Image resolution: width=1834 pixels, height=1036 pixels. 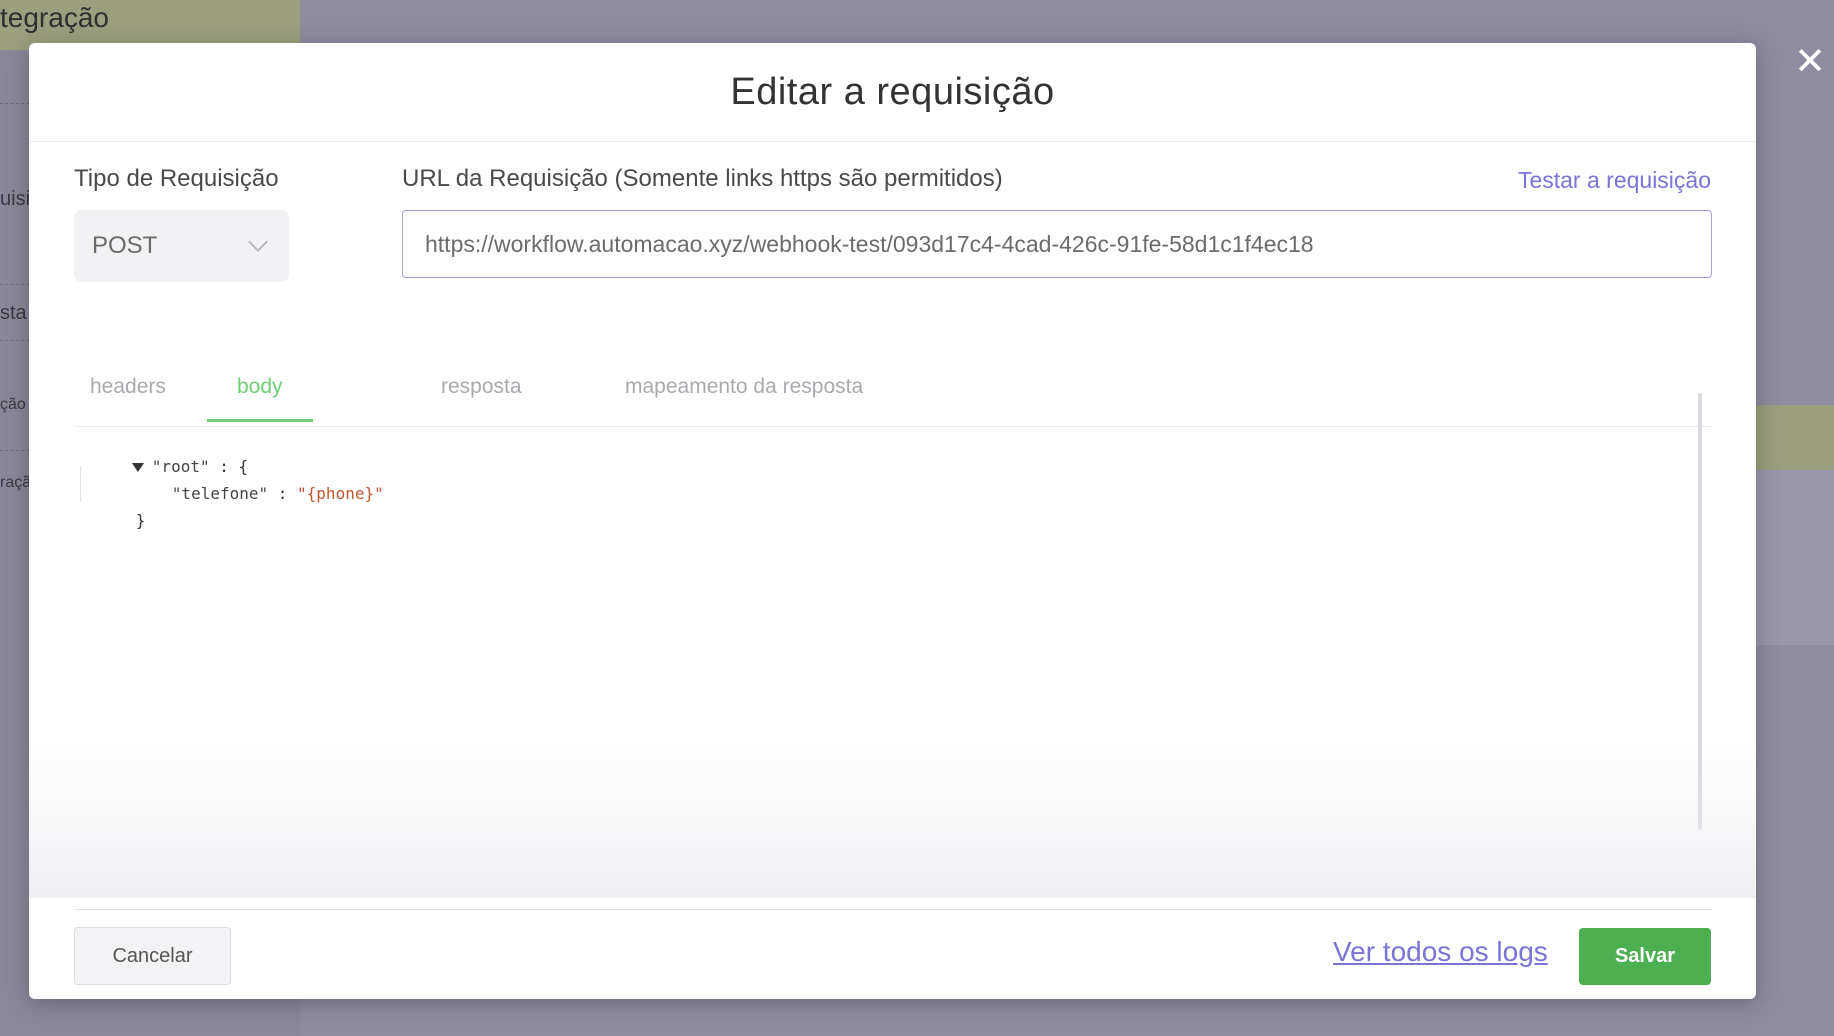 I want to click on background-highlight-row, so click(x=1794, y=437).